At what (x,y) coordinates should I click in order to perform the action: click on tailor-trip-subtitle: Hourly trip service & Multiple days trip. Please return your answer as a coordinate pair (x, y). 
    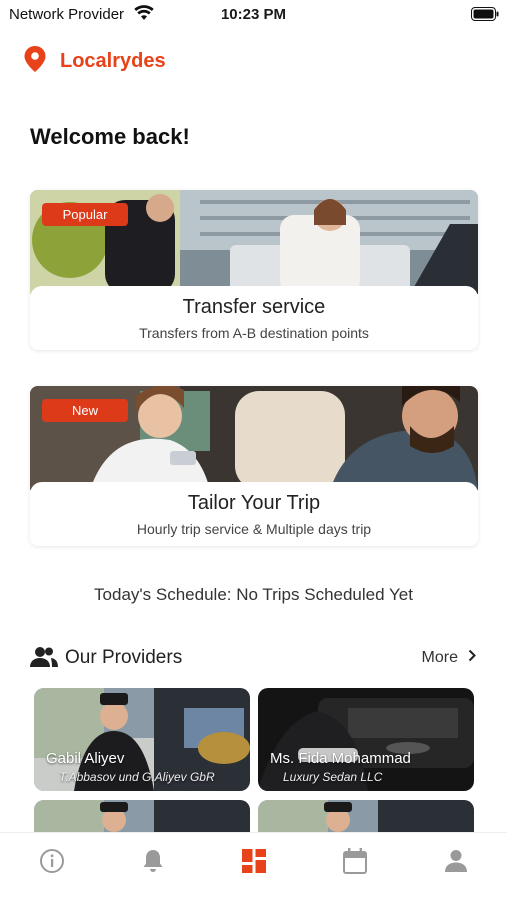
    Looking at the image, I should click on (254, 529).